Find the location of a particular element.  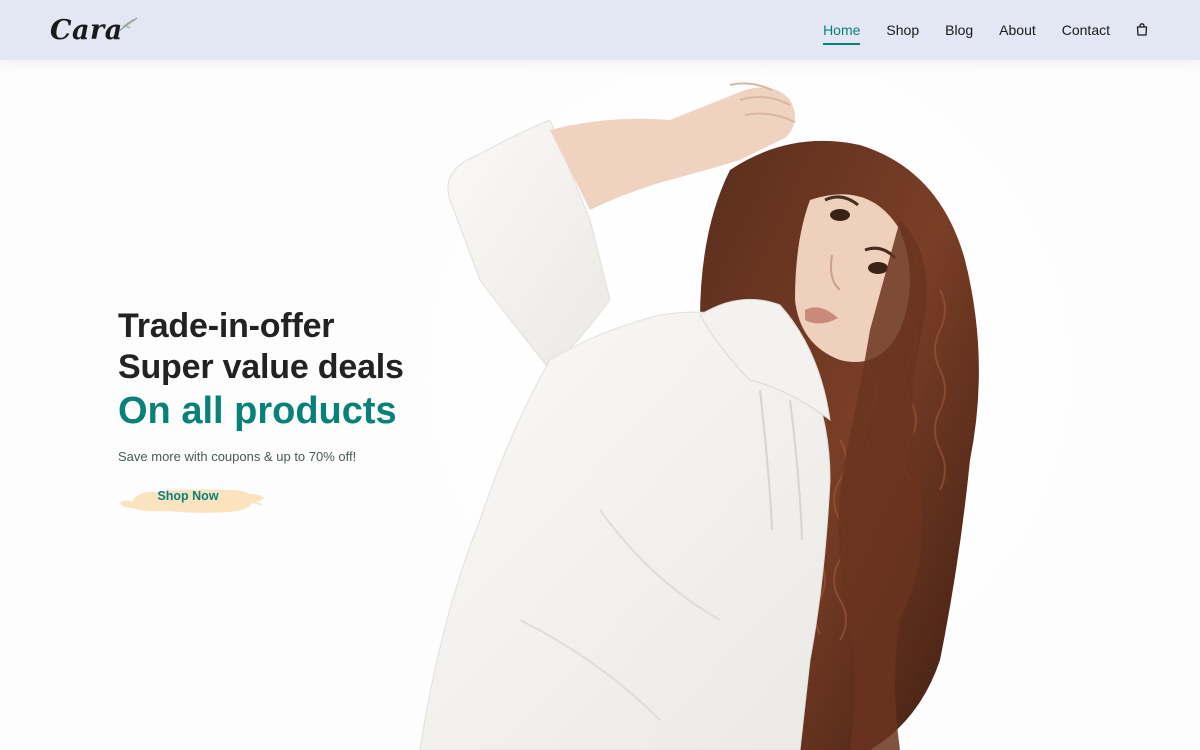

nav-item-cart is located at coordinates (1142, 30).